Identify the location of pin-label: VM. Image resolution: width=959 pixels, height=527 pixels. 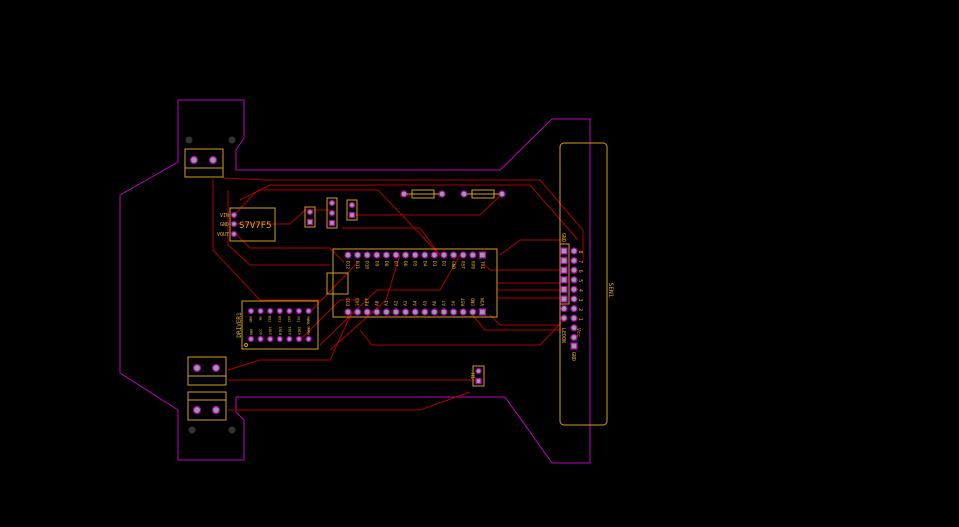
(260, 318).